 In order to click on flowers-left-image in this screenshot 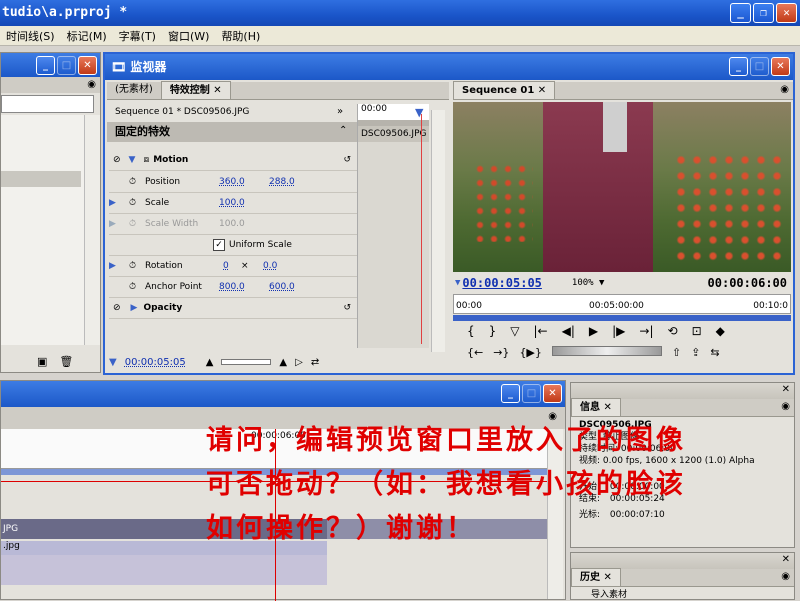, I will do `click(503, 202)`.